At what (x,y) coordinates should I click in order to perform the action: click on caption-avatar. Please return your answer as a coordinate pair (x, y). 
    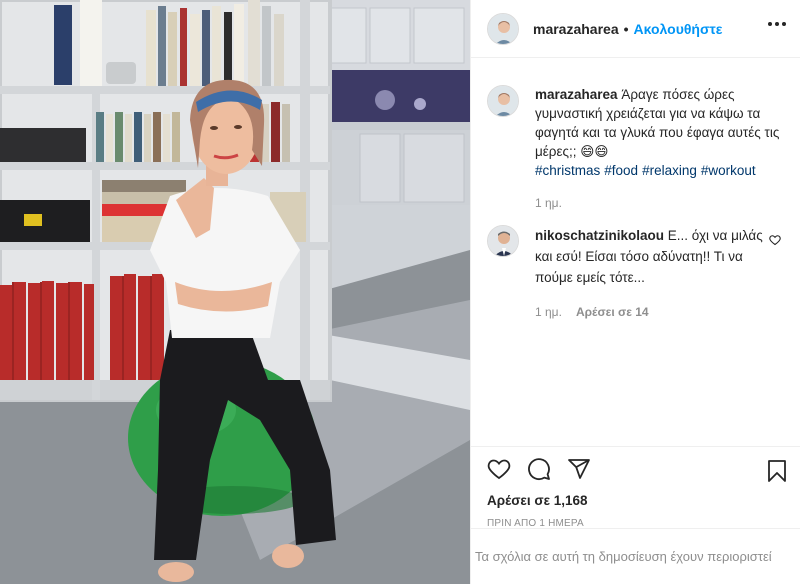
    Looking at the image, I should click on (503, 101).